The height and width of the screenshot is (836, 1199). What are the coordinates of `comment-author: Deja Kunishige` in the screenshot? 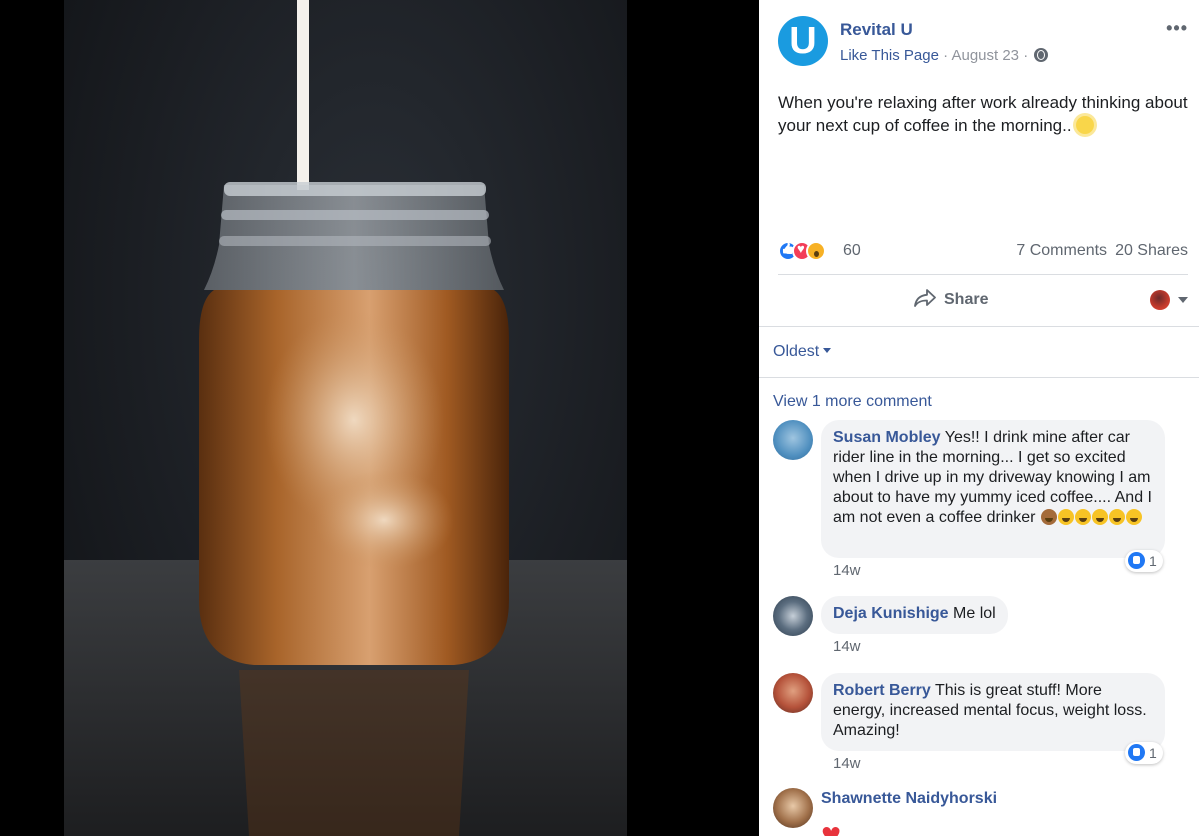 It's located at (891, 613).